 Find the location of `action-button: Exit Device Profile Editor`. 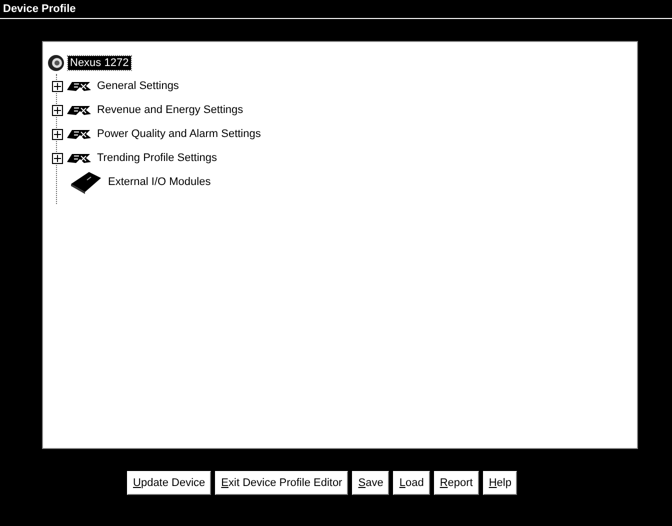

action-button: Exit Device Profile Editor is located at coordinates (281, 483).